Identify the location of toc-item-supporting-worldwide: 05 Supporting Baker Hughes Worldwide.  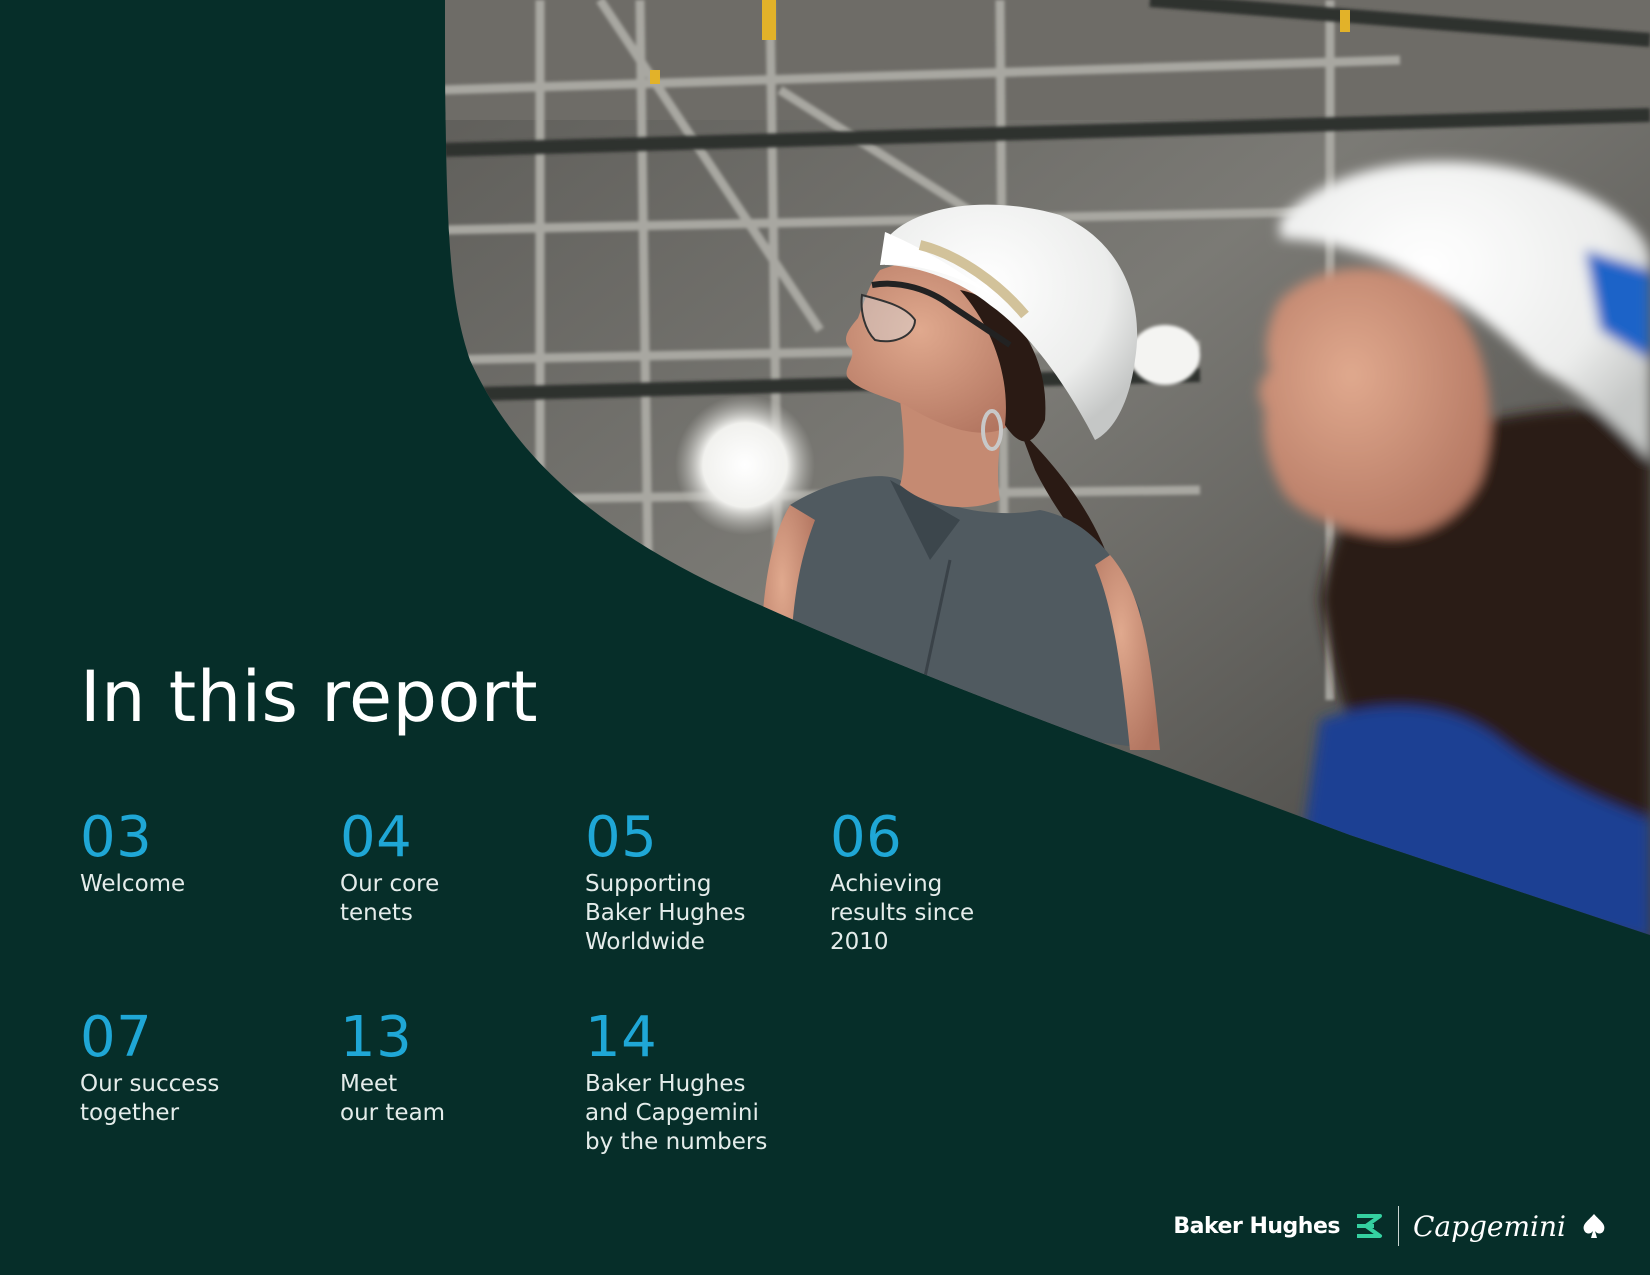
(665, 883).